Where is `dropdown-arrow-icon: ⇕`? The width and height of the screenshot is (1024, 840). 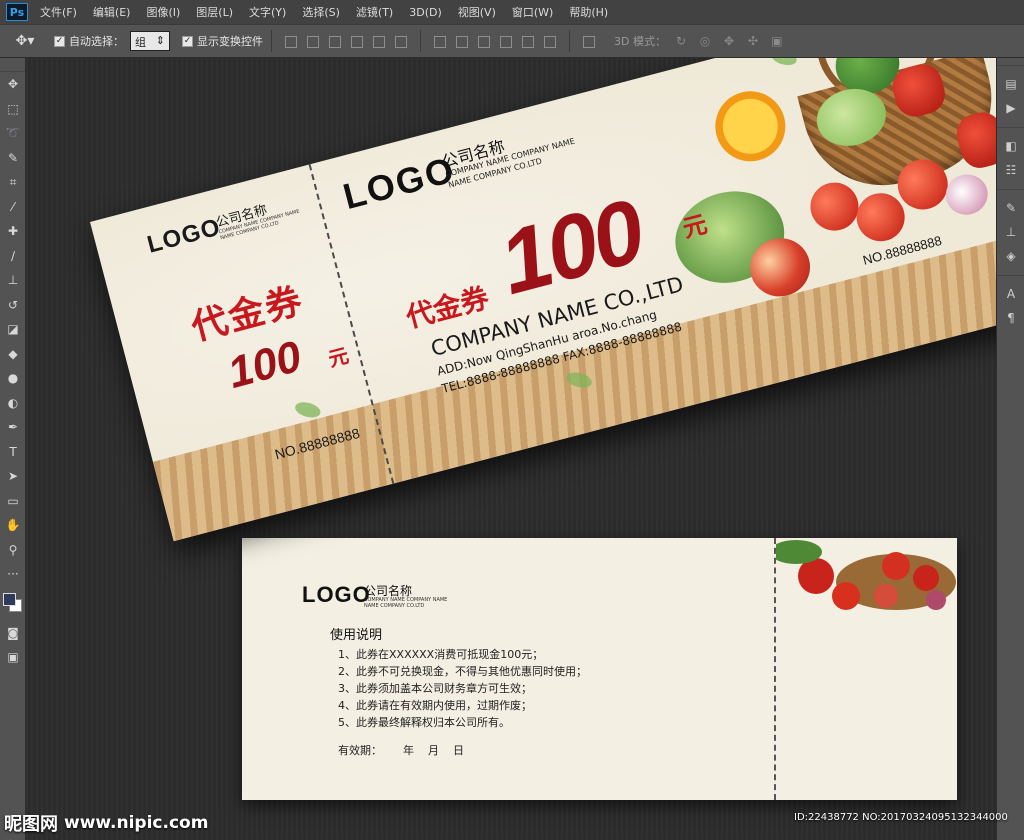
dropdown-arrow-icon: ⇕ is located at coordinates (160, 40).